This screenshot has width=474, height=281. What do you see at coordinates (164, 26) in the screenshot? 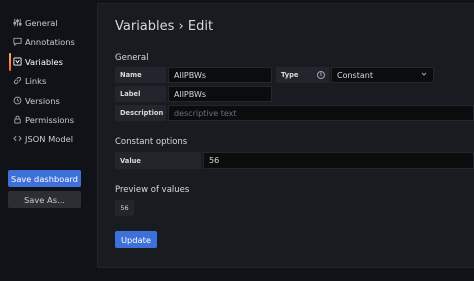
I see `page-title: Variables › Edit` at bounding box center [164, 26].